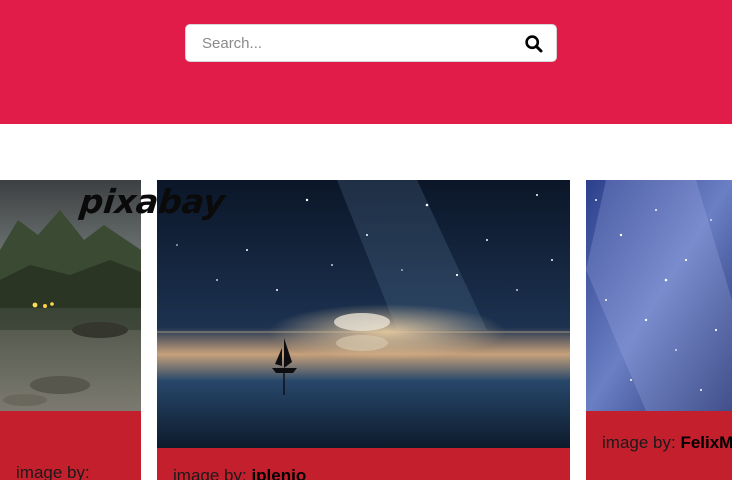  What do you see at coordinates (240, 473) in the screenshot?
I see `image-credit: image by: jplenio` at bounding box center [240, 473].